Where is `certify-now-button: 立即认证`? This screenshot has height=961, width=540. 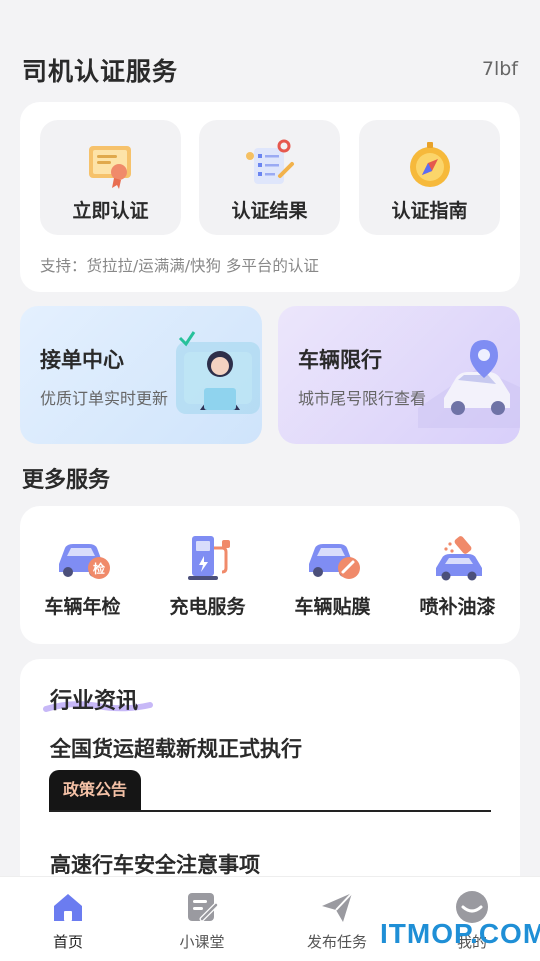 certify-now-button: 立即认证 is located at coordinates (110, 177).